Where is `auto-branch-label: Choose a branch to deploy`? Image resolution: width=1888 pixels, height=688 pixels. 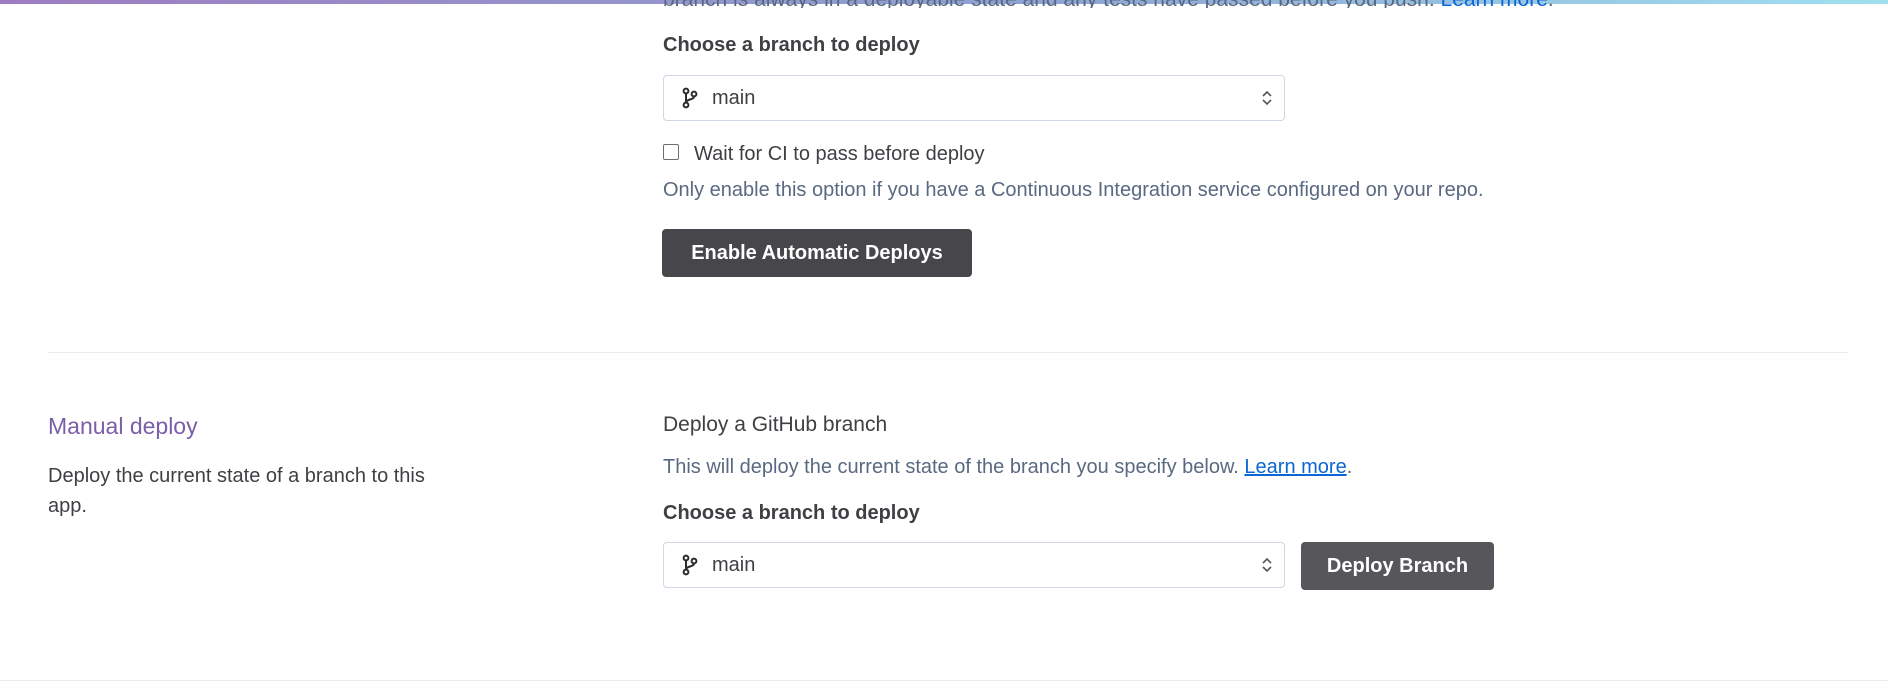
auto-branch-label: Choose a branch to deploy is located at coordinates (791, 45).